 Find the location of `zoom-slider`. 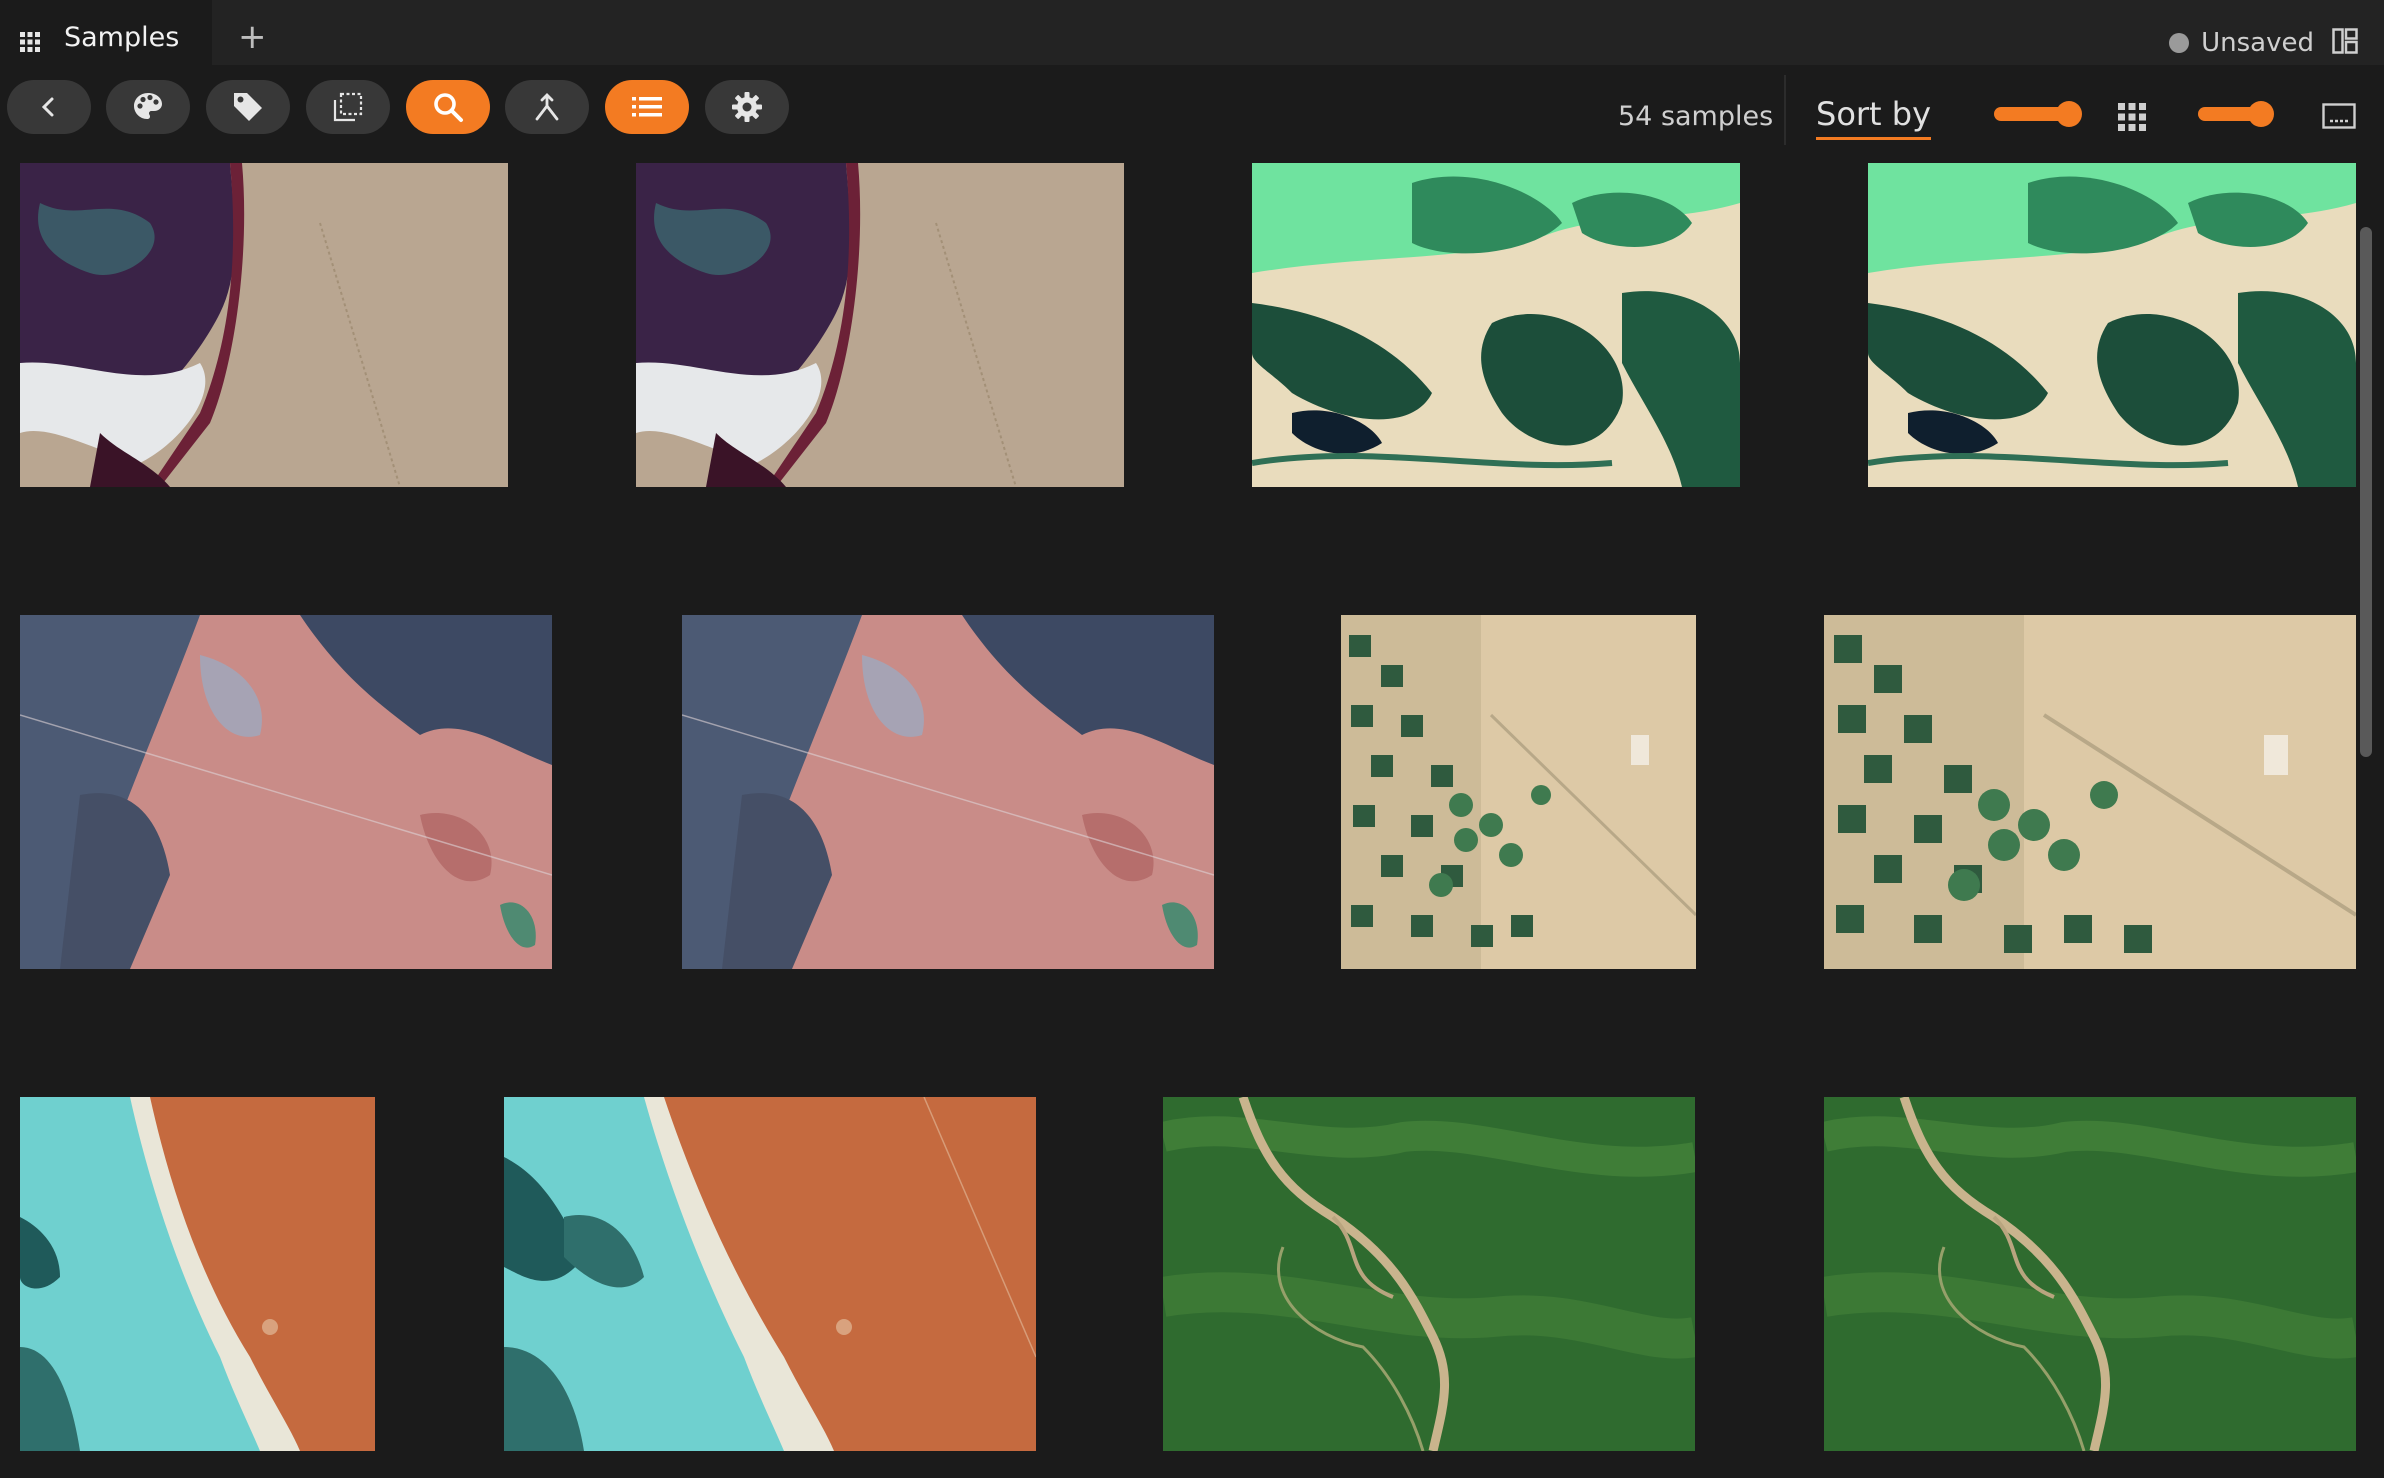

zoom-slider is located at coordinates (2237, 114).